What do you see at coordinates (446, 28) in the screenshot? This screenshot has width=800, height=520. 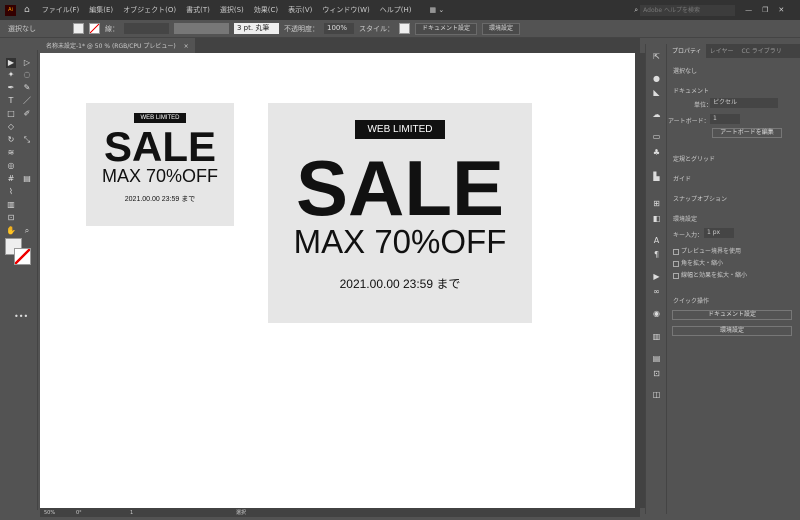 I see `document-settings-button: ドキュメント設定` at bounding box center [446, 28].